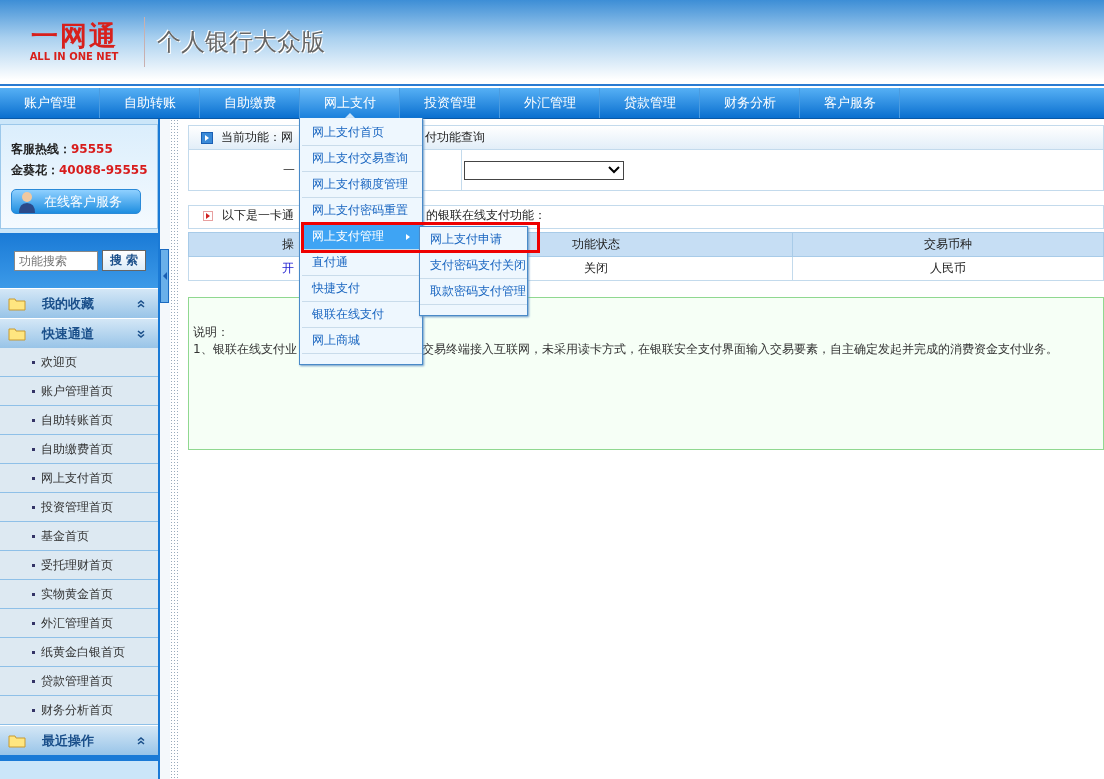  I want to click on sidebar-item: 账户管理首页, so click(79, 391).